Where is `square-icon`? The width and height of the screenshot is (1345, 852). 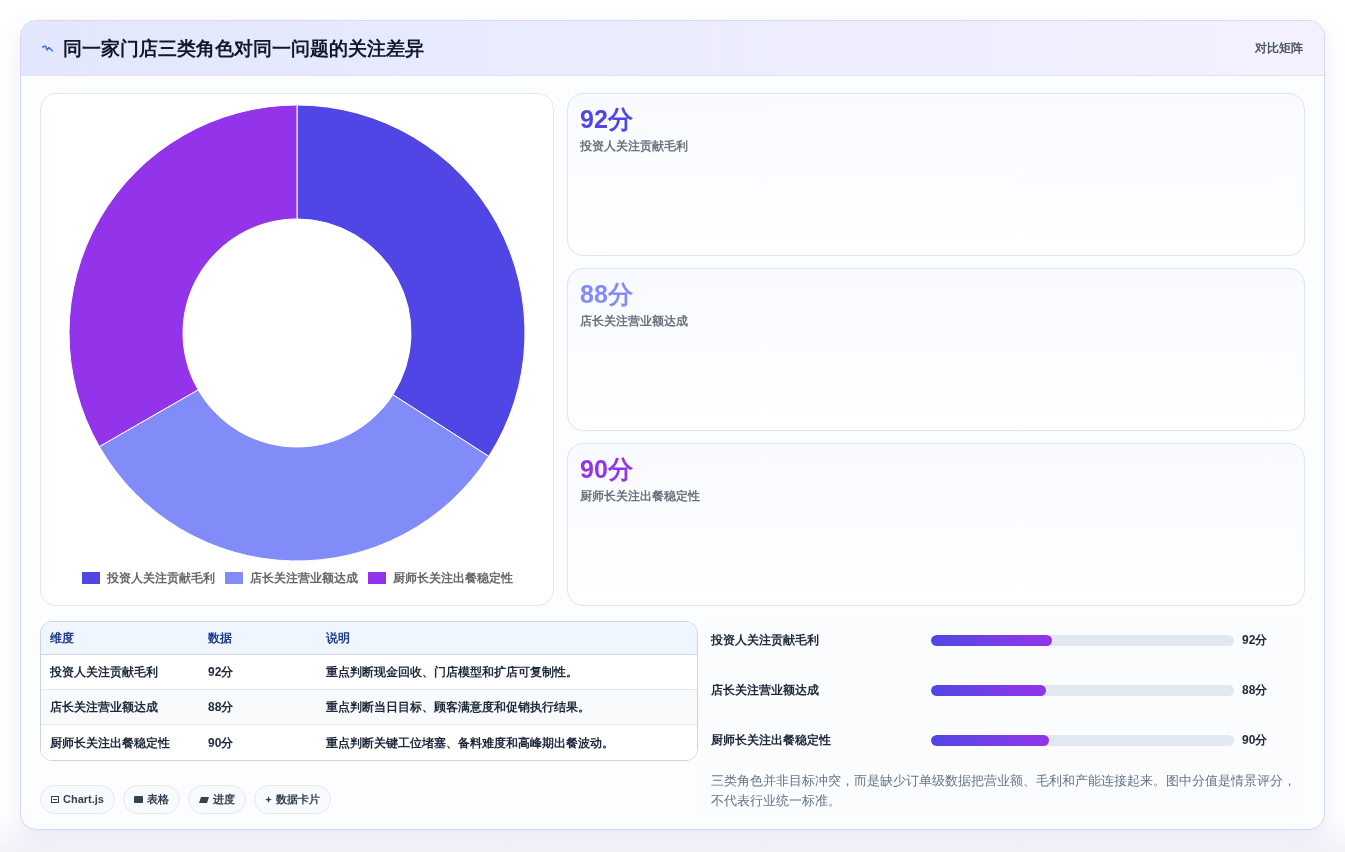
square-icon is located at coordinates (138, 799).